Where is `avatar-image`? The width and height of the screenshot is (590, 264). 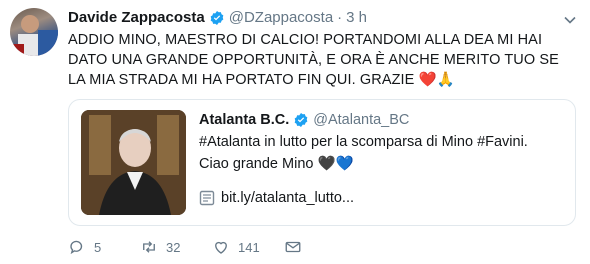 avatar-image is located at coordinates (34, 35).